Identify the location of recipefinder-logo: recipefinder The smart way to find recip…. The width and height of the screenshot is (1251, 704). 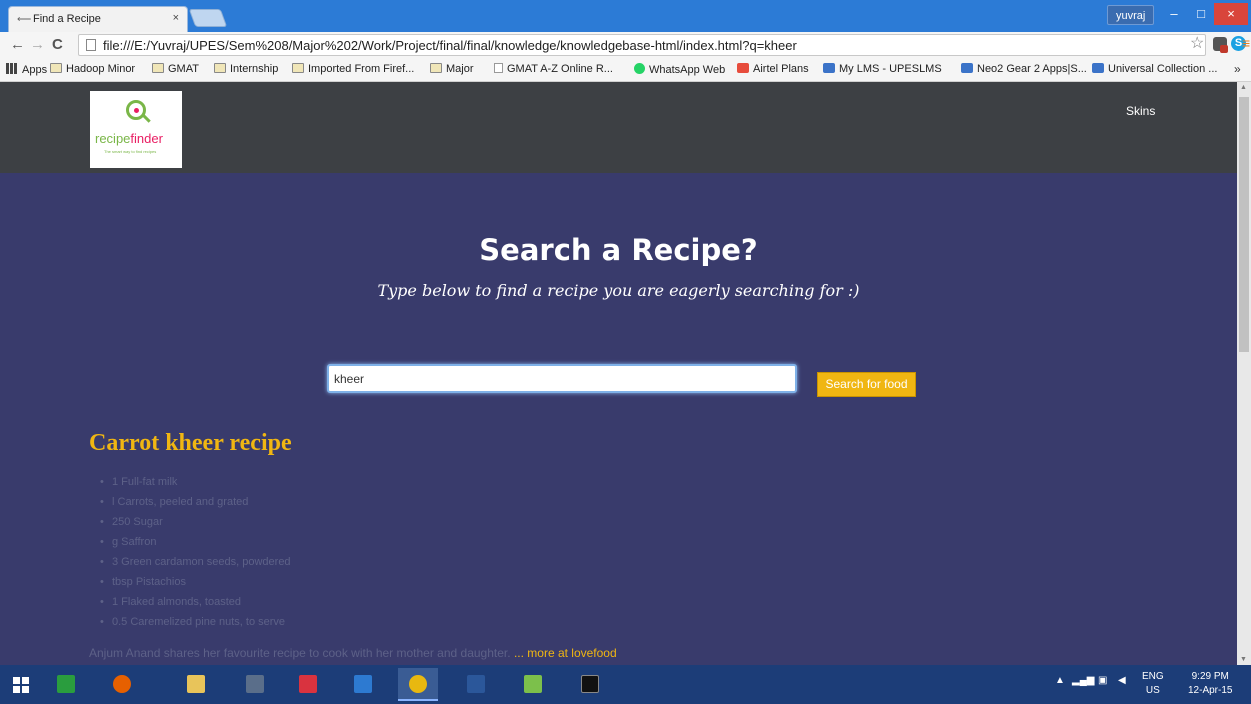
(136, 129).